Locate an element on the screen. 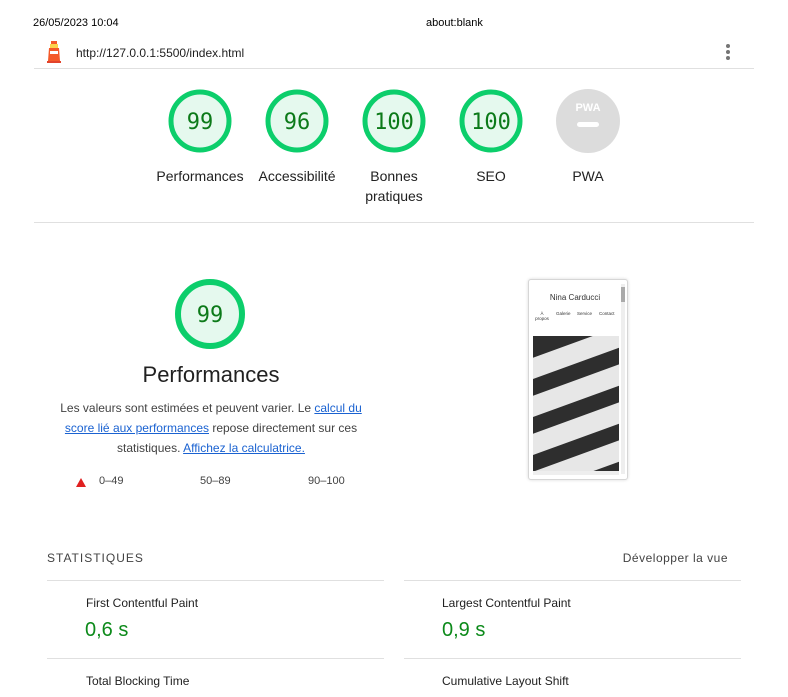  screenshot-site-title: Nina Carducci is located at coordinates (575, 297).